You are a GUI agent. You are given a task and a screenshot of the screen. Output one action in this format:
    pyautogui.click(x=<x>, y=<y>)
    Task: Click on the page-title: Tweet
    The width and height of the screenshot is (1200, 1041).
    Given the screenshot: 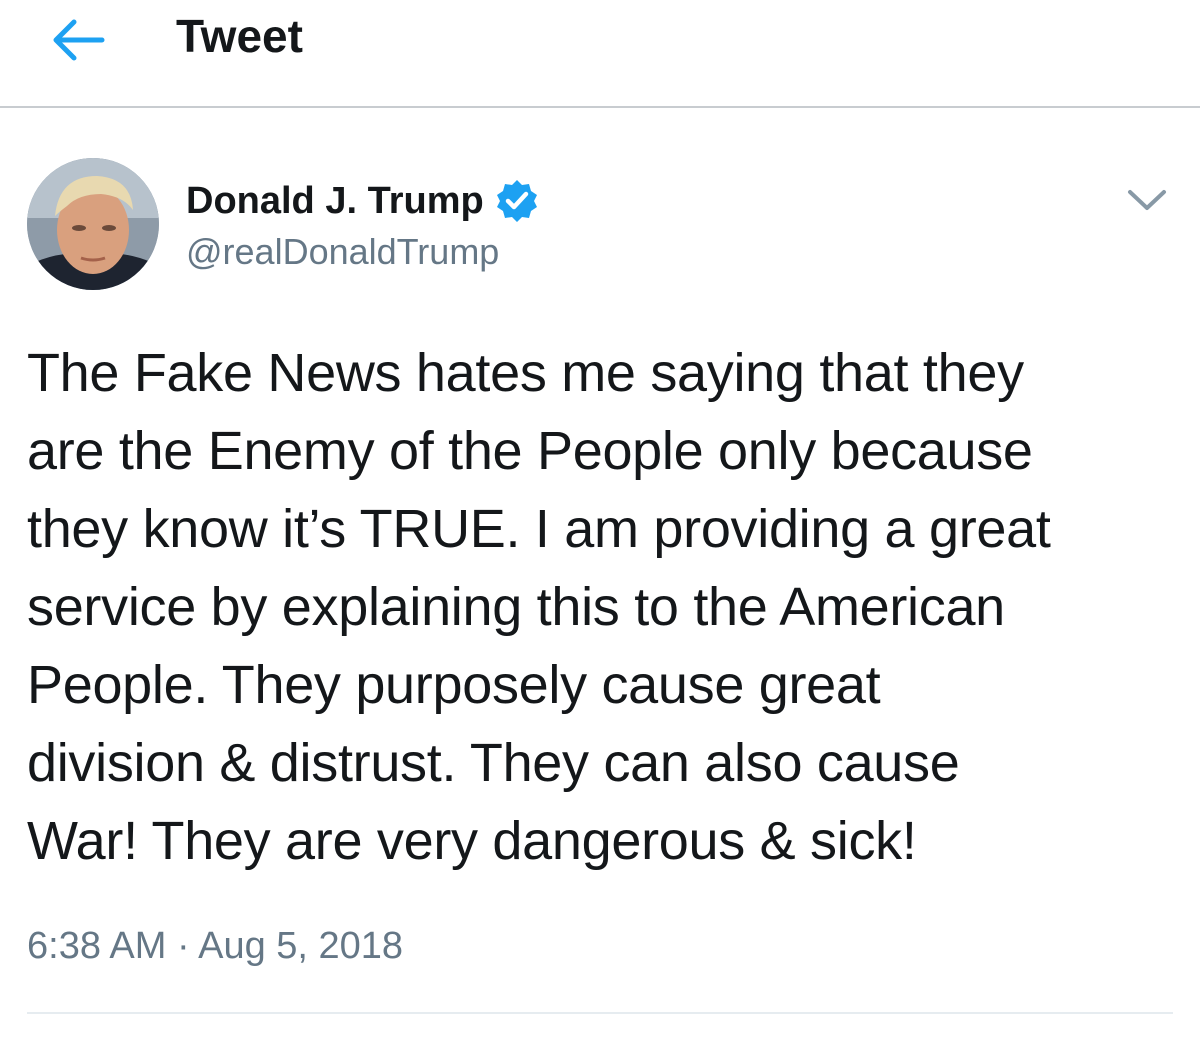 What is the action you would take?
    pyautogui.click(x=239, y=36)
    